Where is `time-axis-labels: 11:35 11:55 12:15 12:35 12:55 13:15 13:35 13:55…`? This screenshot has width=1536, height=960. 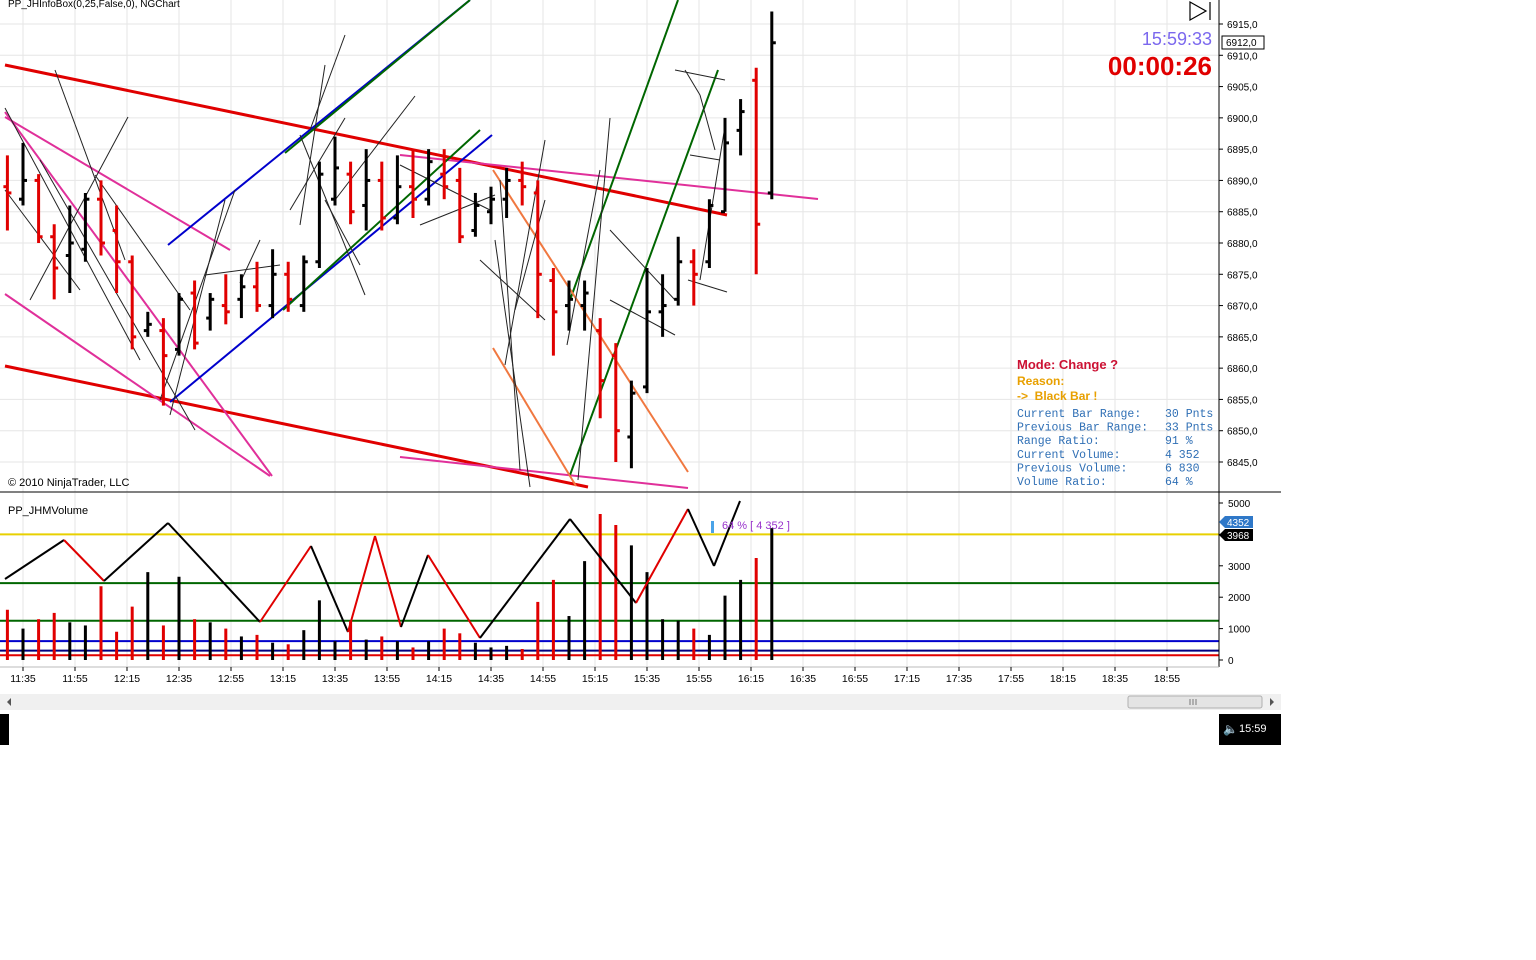
time-axis-labels: 11:35 11:55 12:15 12:35 12:55 13:15 13:35 13:55… is located at coordinates (595, 676).